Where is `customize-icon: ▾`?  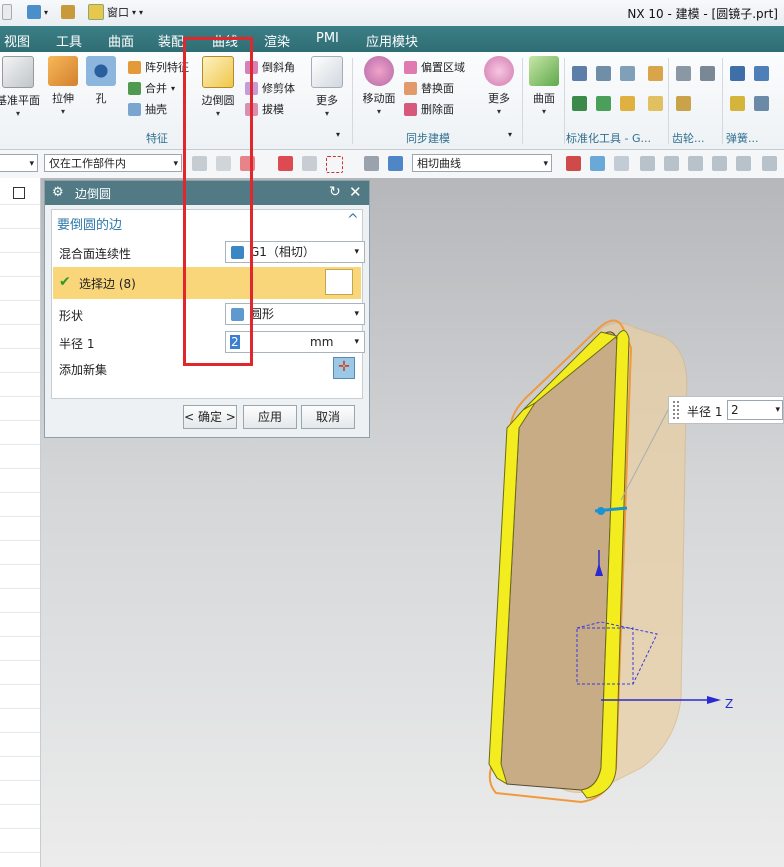 customize-icon: ▾ is located at coordinates (141, 12).